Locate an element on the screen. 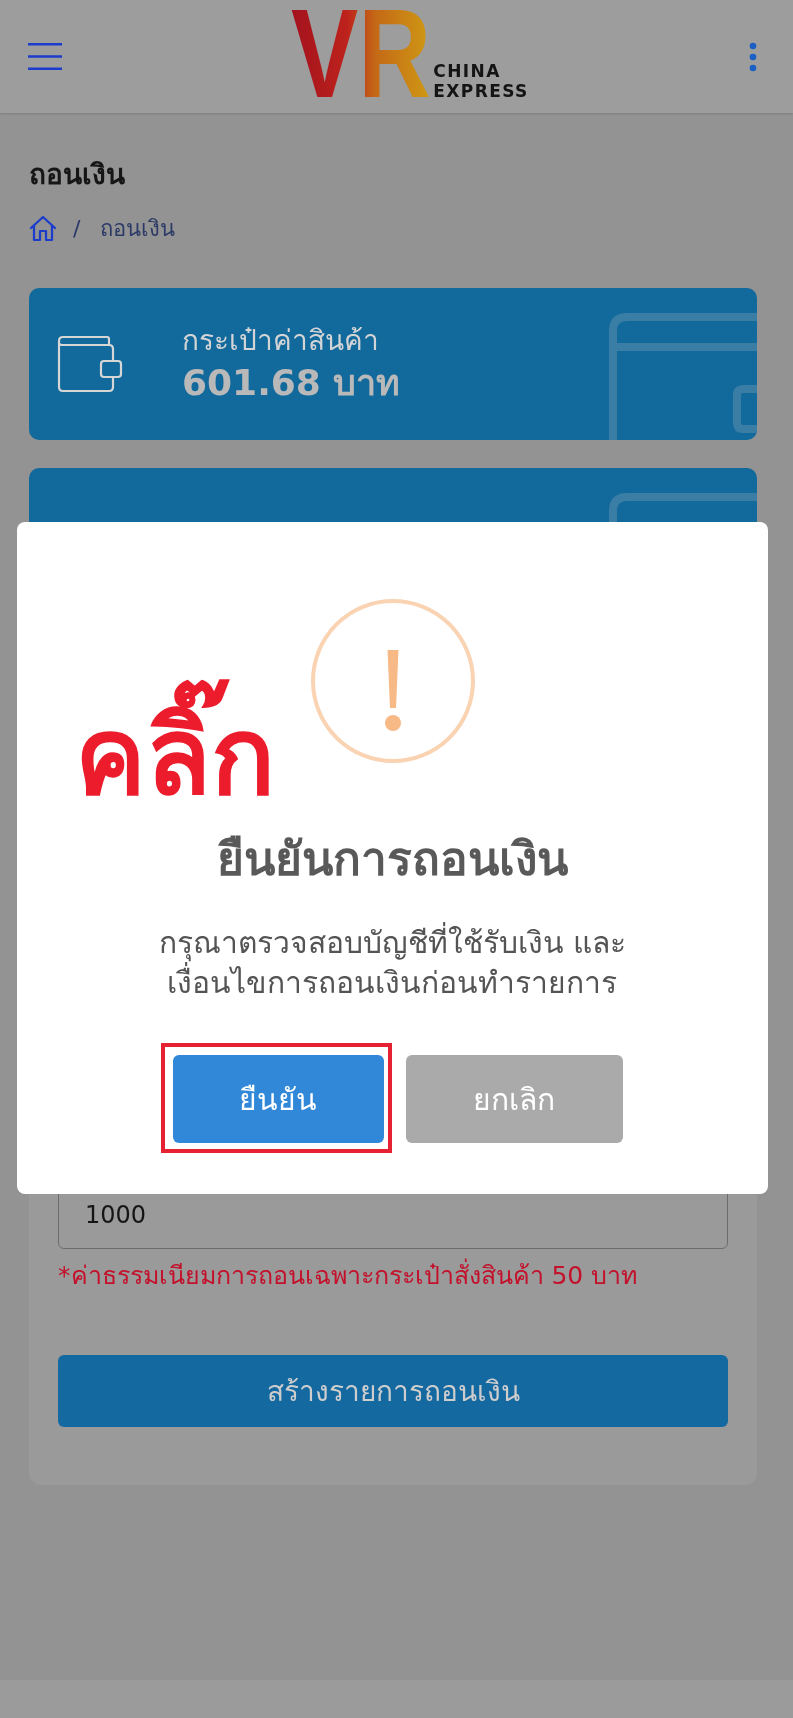 This screenshot has height=1718, width=793. page-title: ถอนเงิน is located at coordinates (77, 175).